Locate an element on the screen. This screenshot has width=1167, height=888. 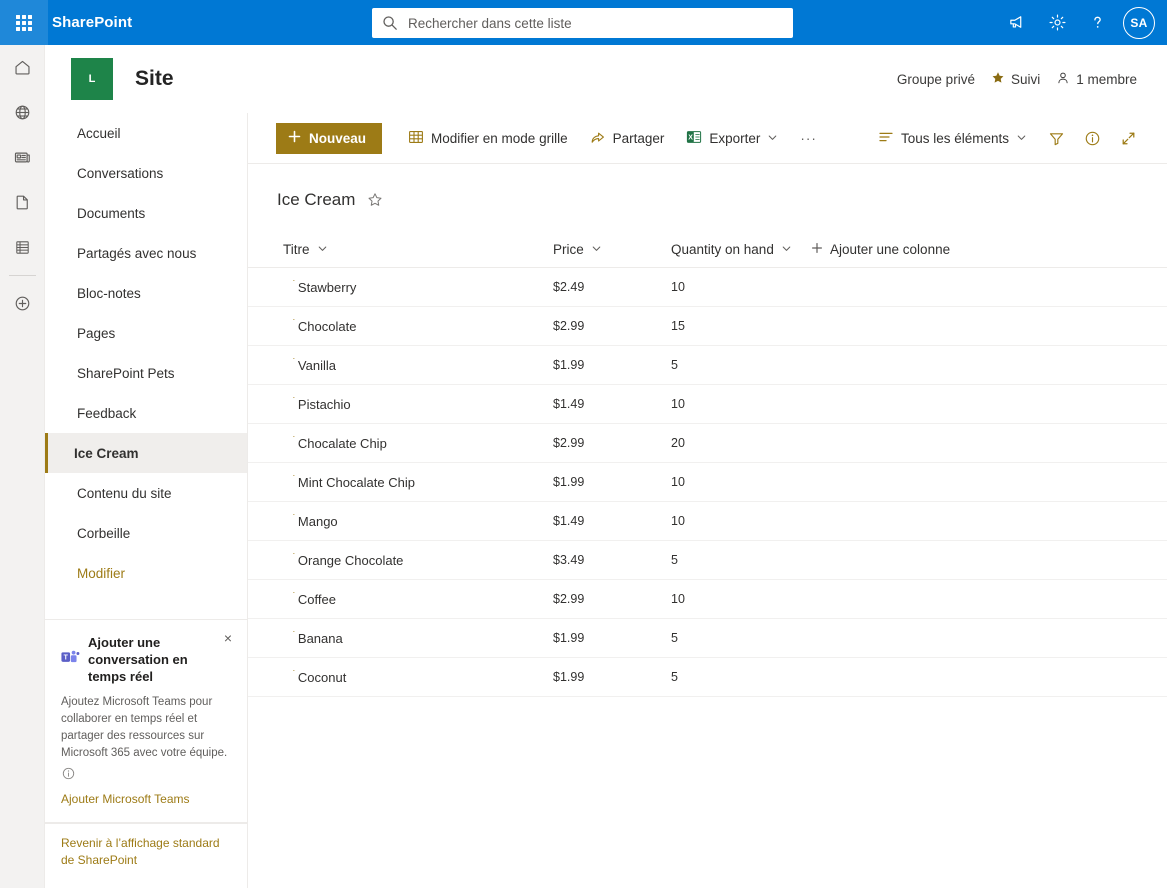
row-title: Coffee is located at coordinates (316, 599).